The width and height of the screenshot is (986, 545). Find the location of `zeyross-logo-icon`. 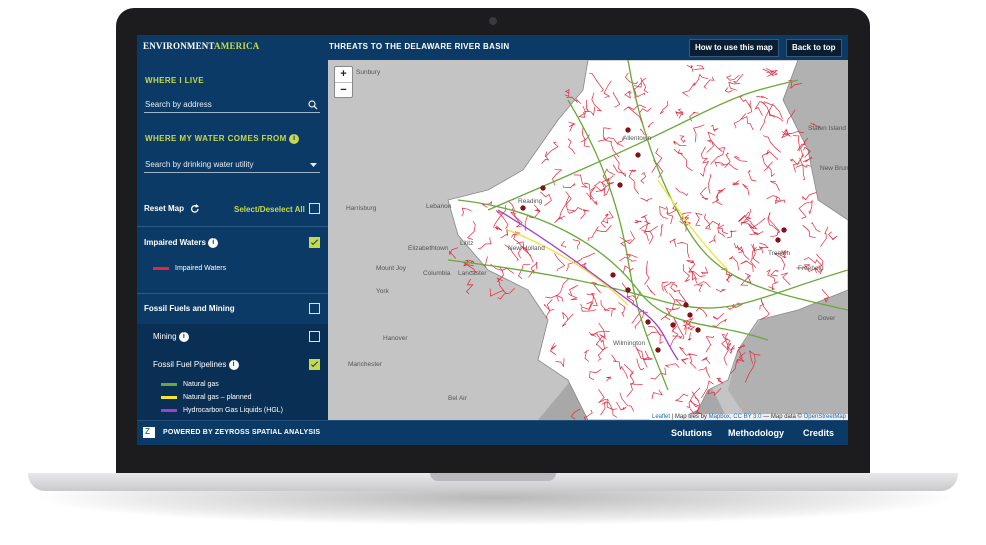

zeyross-logo-icon is located at coordinates (149, 432).